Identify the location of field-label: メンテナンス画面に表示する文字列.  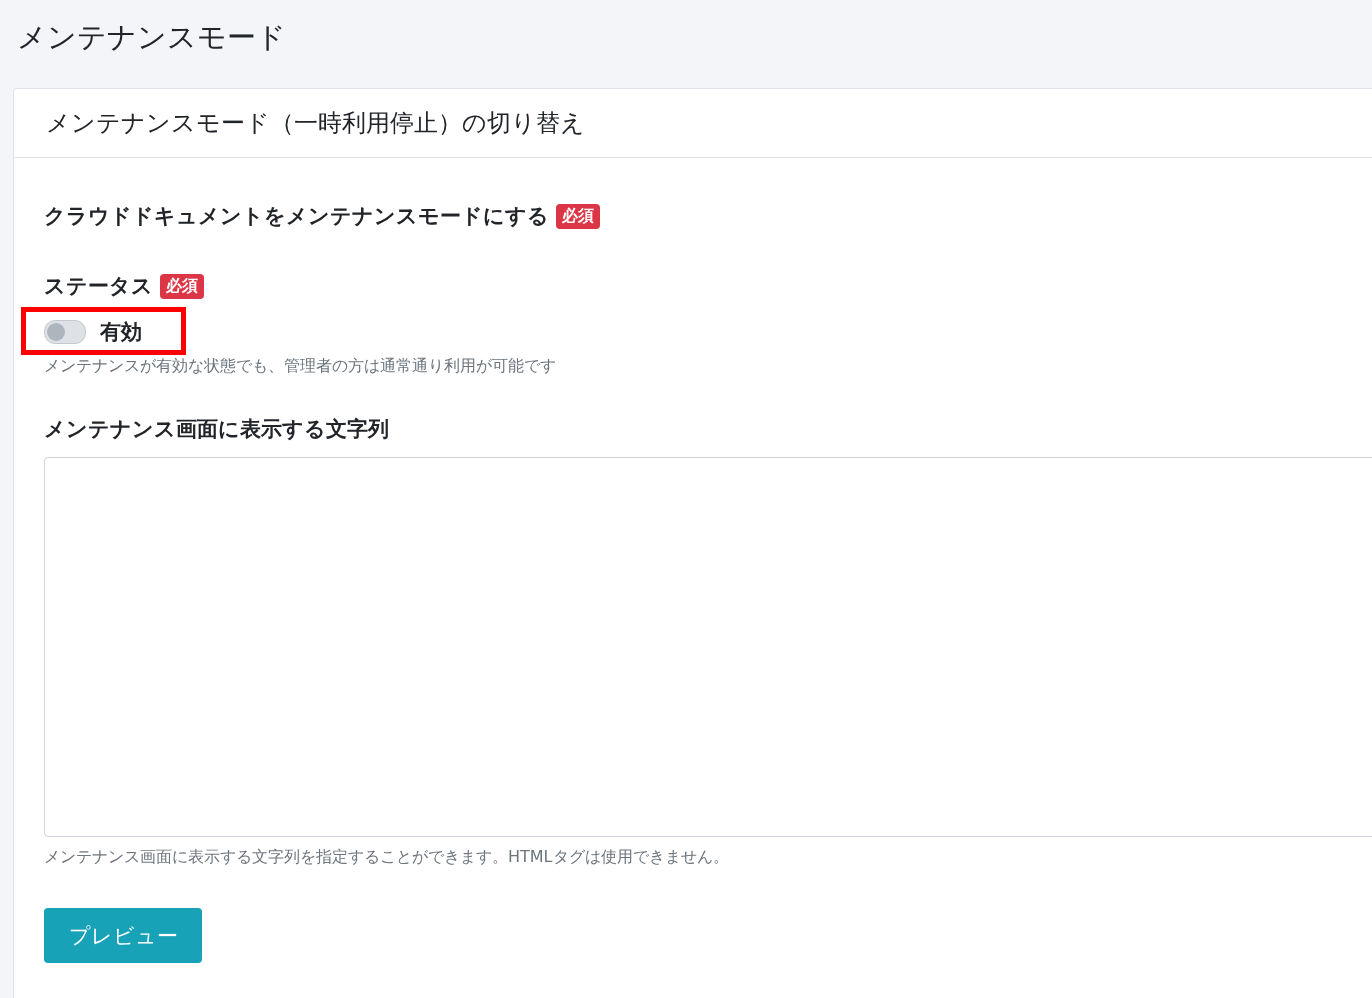
(216, 429).